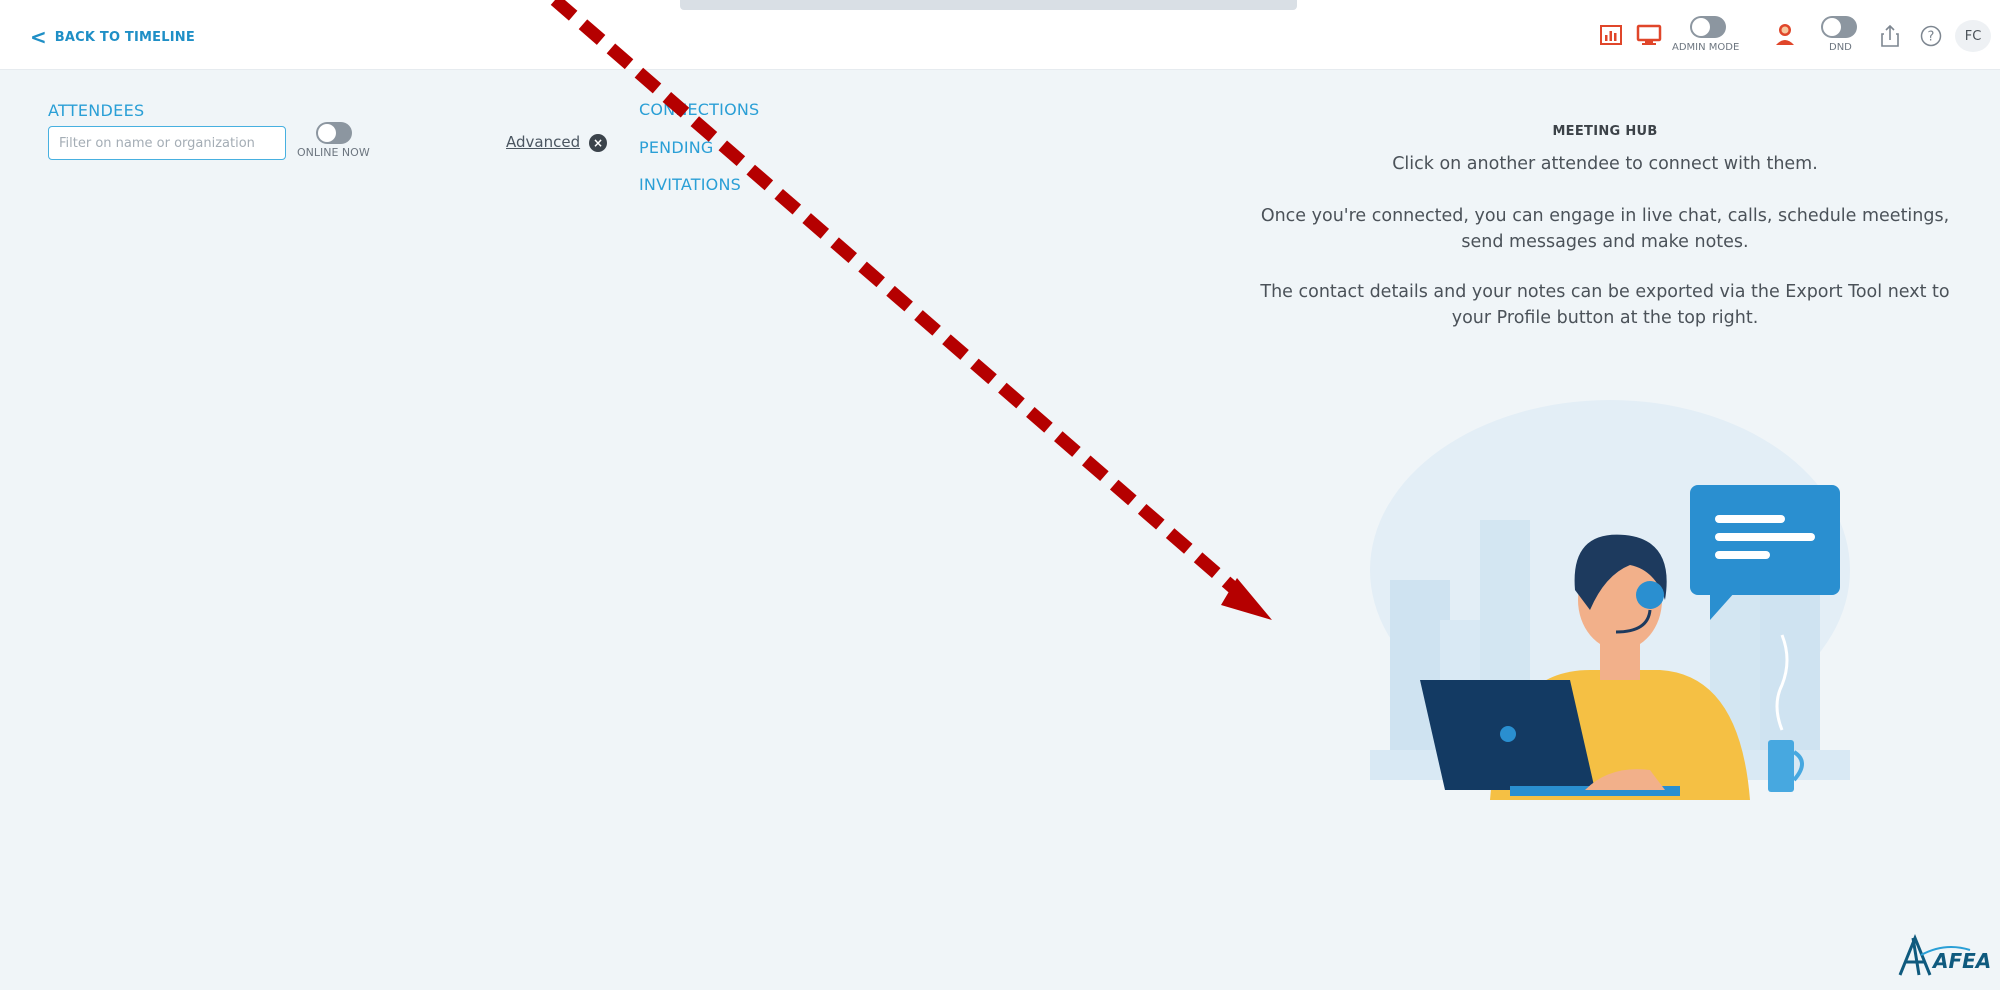 This screenshot has width=2000, height=990. I want to click on profile-initials: FC, so click(1973, 36).